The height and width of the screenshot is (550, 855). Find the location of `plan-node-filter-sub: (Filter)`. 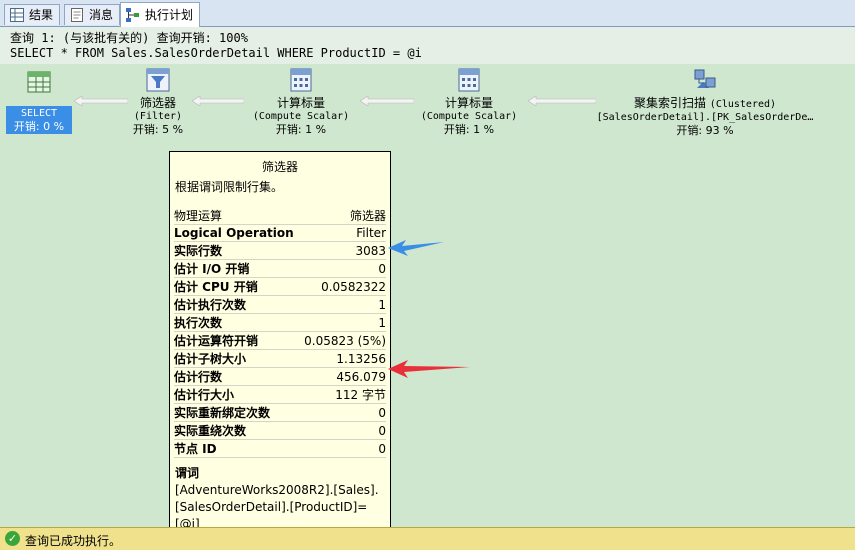

plan-node-filter-sub: (Filter) is located at coordinates (158, 116).